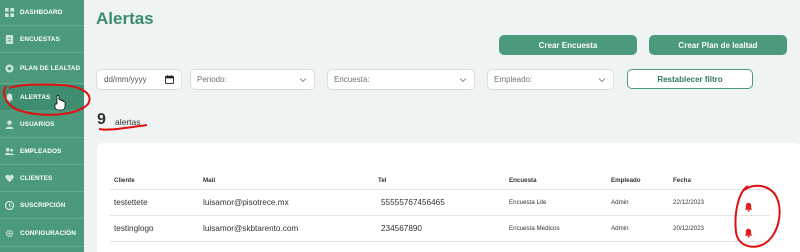  I want to click on bell-icon, so click(9, 97).